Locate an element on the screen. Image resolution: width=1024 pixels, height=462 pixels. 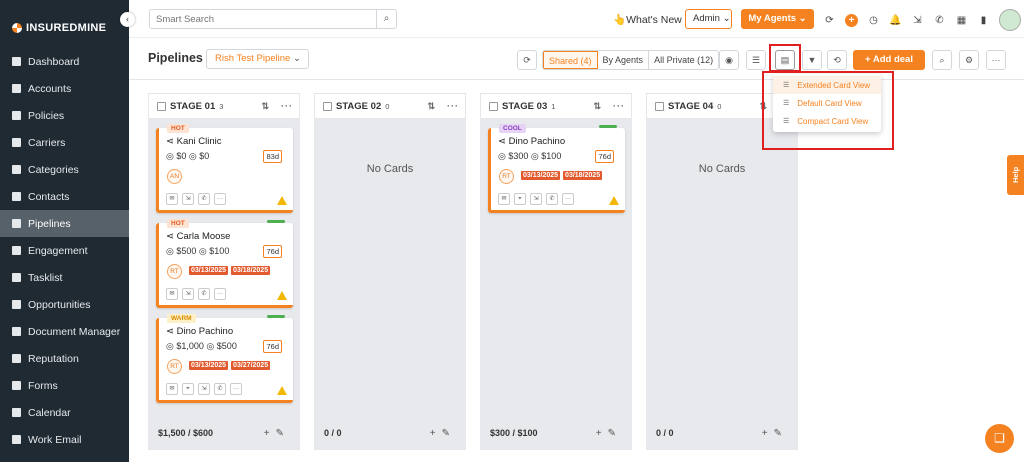
sidebar-item-document-manager: Document Manager is located at coordinates (64, 331).